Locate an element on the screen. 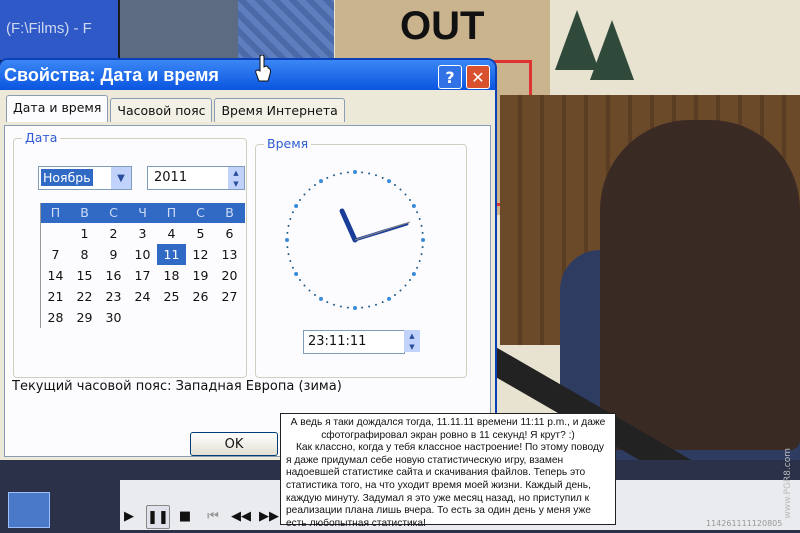  player-counter: 114261111120805 is located at coordinates (744, 523).